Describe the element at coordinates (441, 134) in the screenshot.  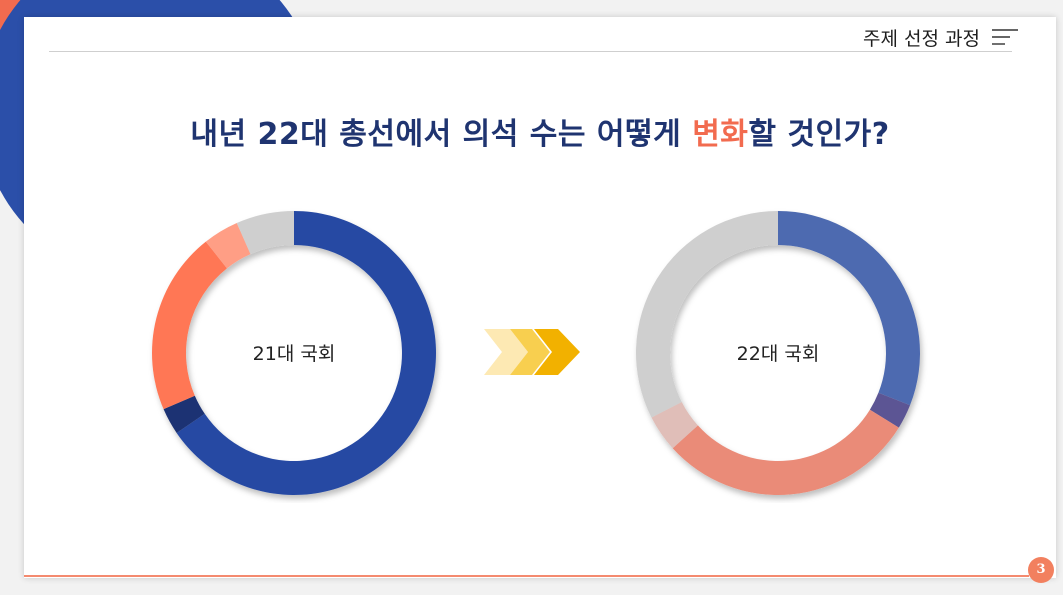
I see `headline-prefix: 내년 22대 총선에서 의석 수는 어떻게` at that location.